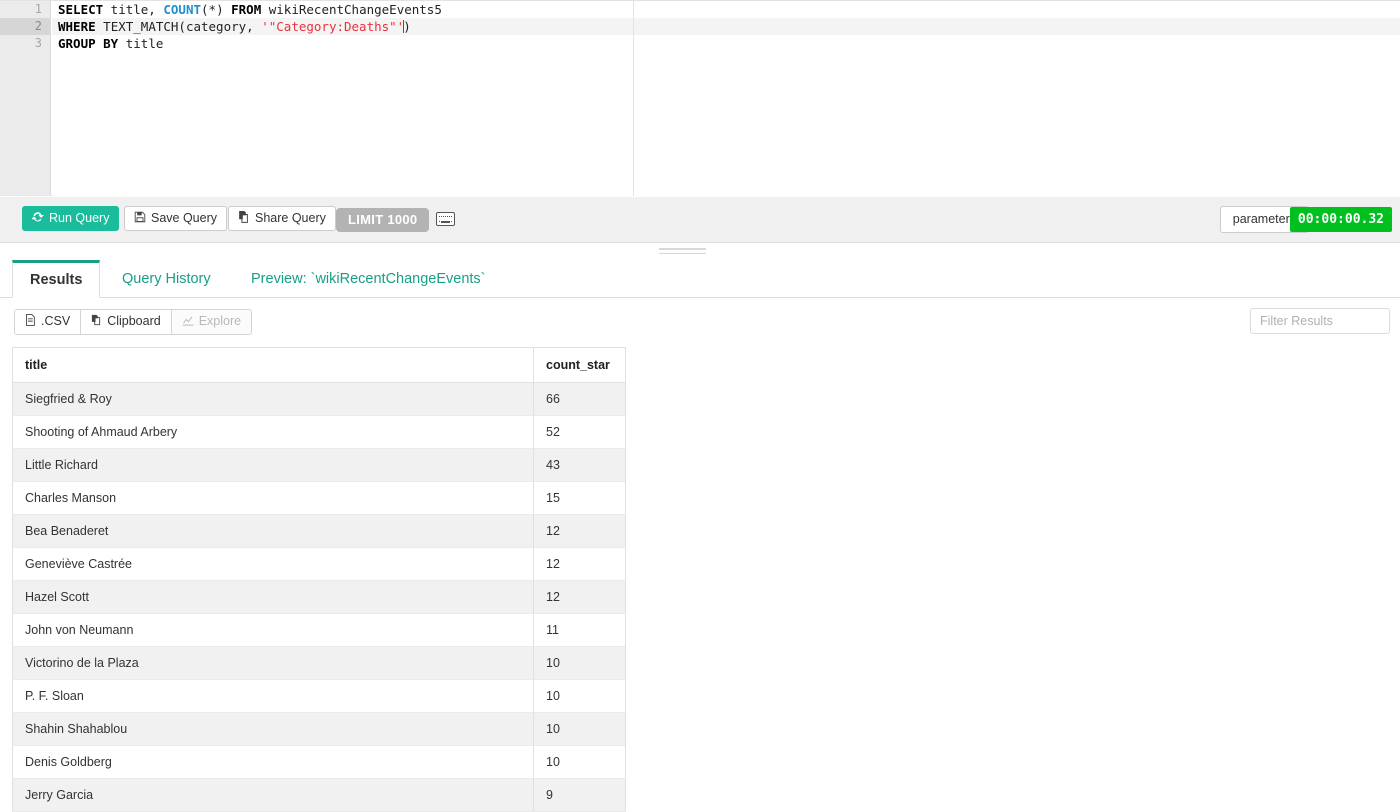 The width and height of the screenshot is (1400, 812). I want to click on code-token: WHERE, so click(77, 26).